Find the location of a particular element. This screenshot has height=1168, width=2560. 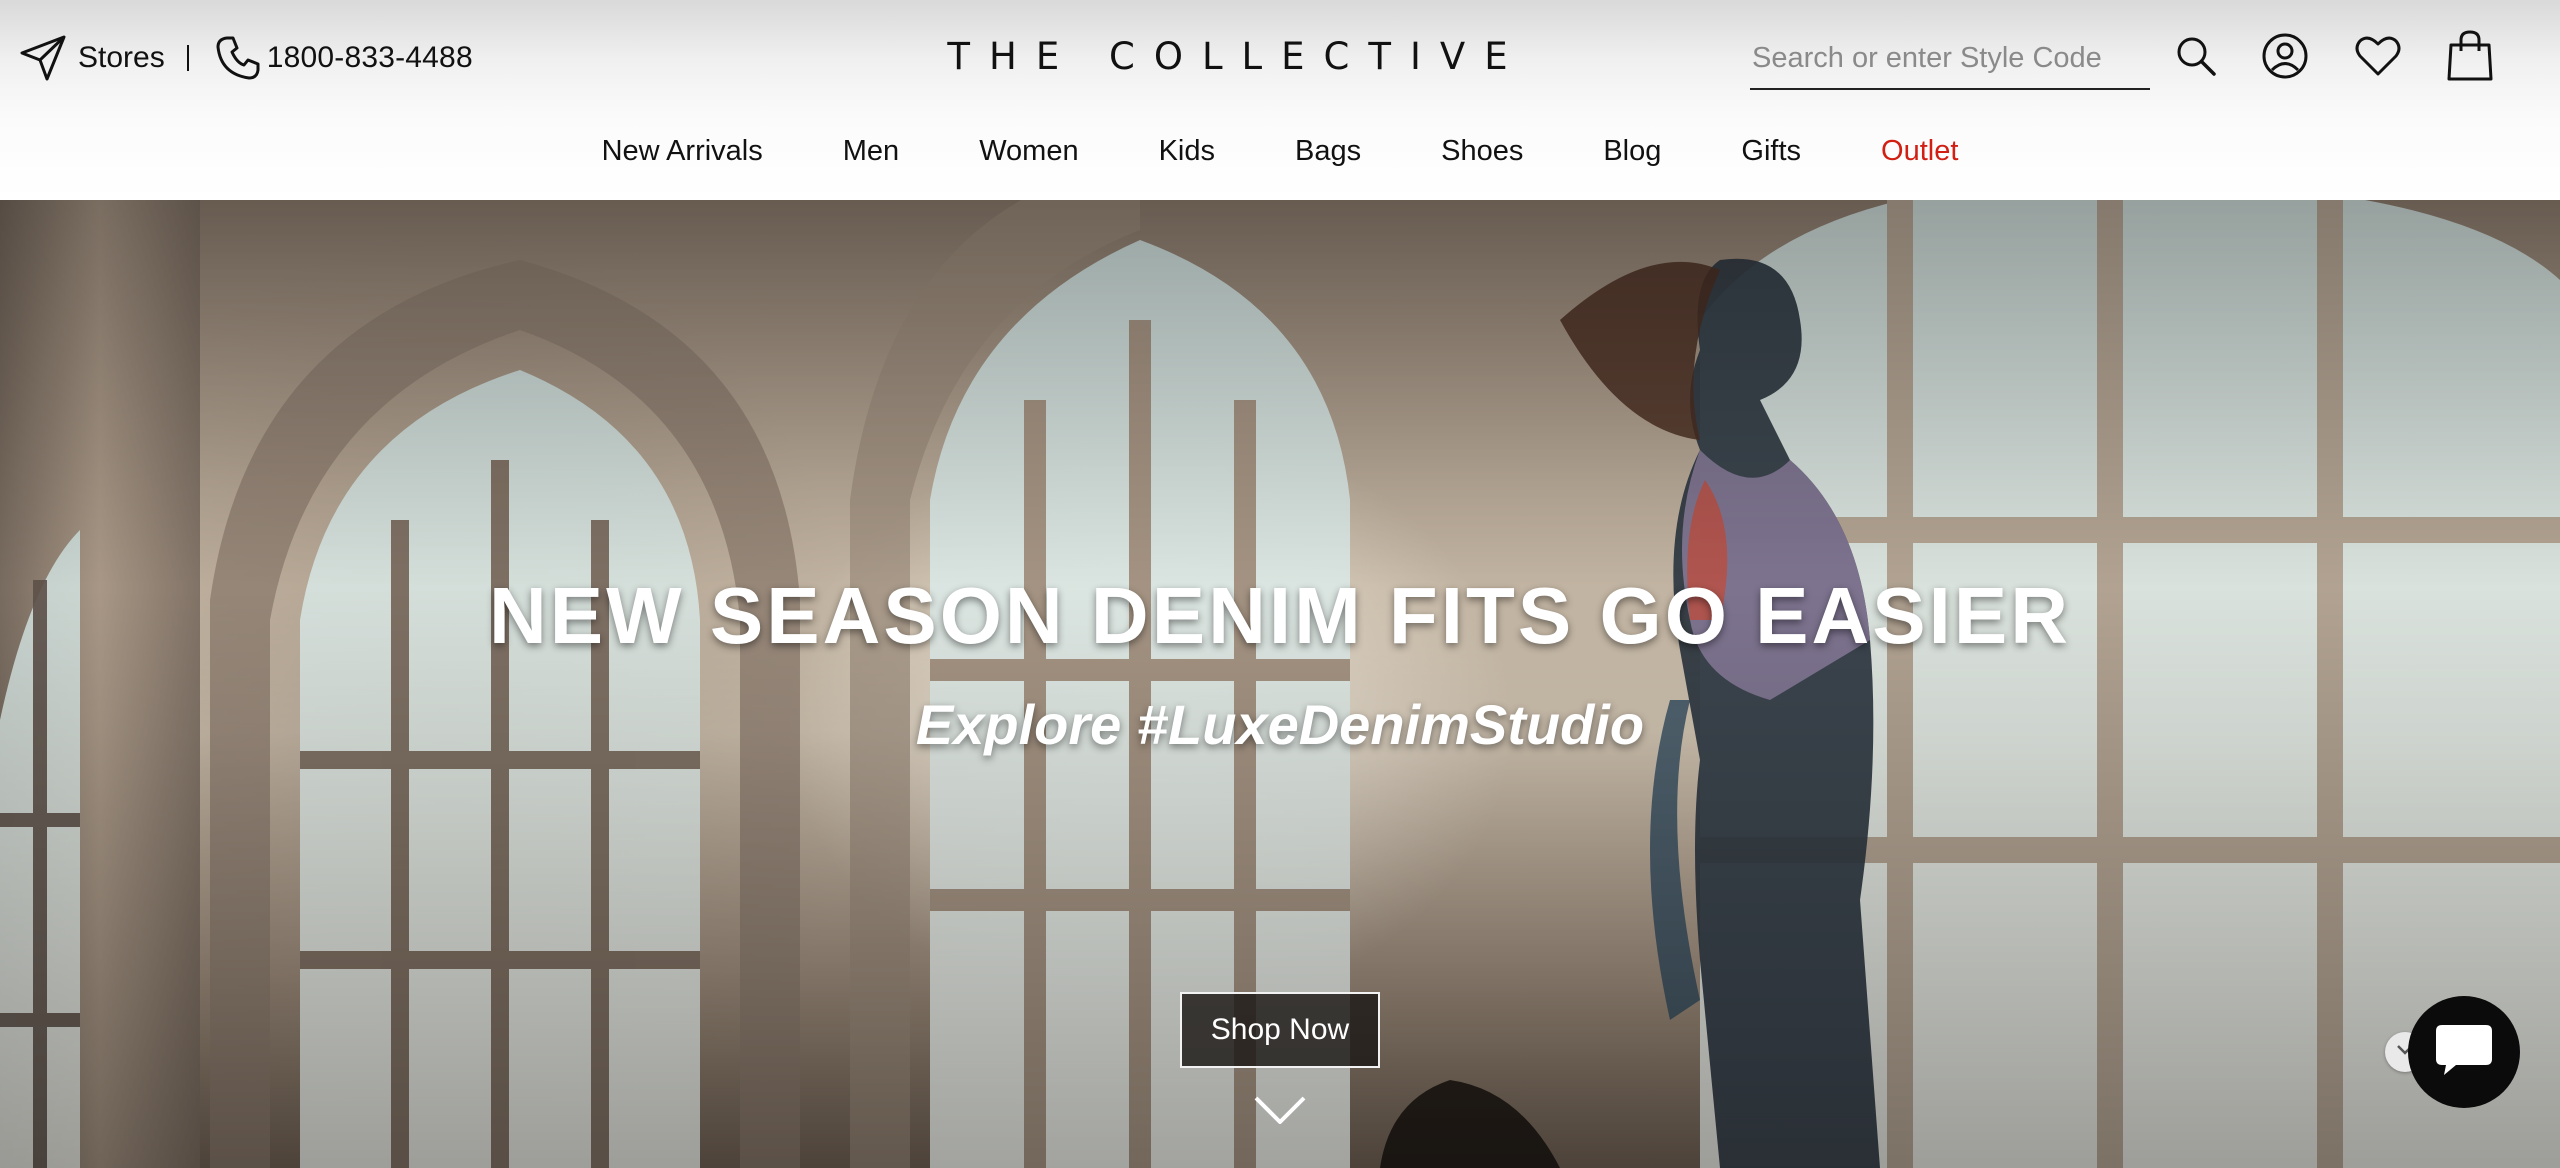

cart-button is located at coordinates (2470, 56).